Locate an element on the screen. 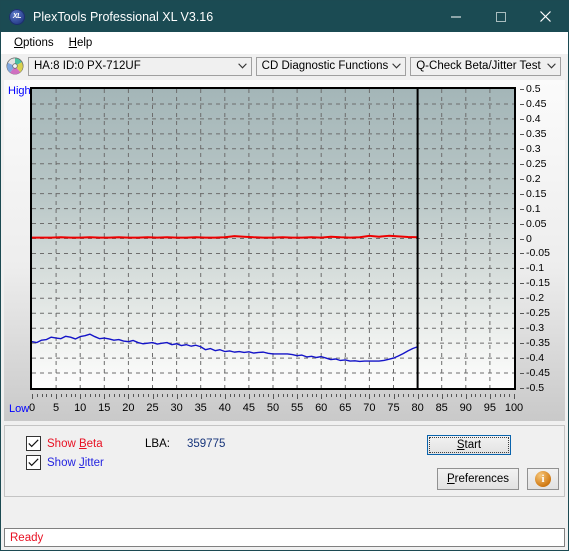 The image size is (569, 551). minimize-button is located at coordinates (455, 16).